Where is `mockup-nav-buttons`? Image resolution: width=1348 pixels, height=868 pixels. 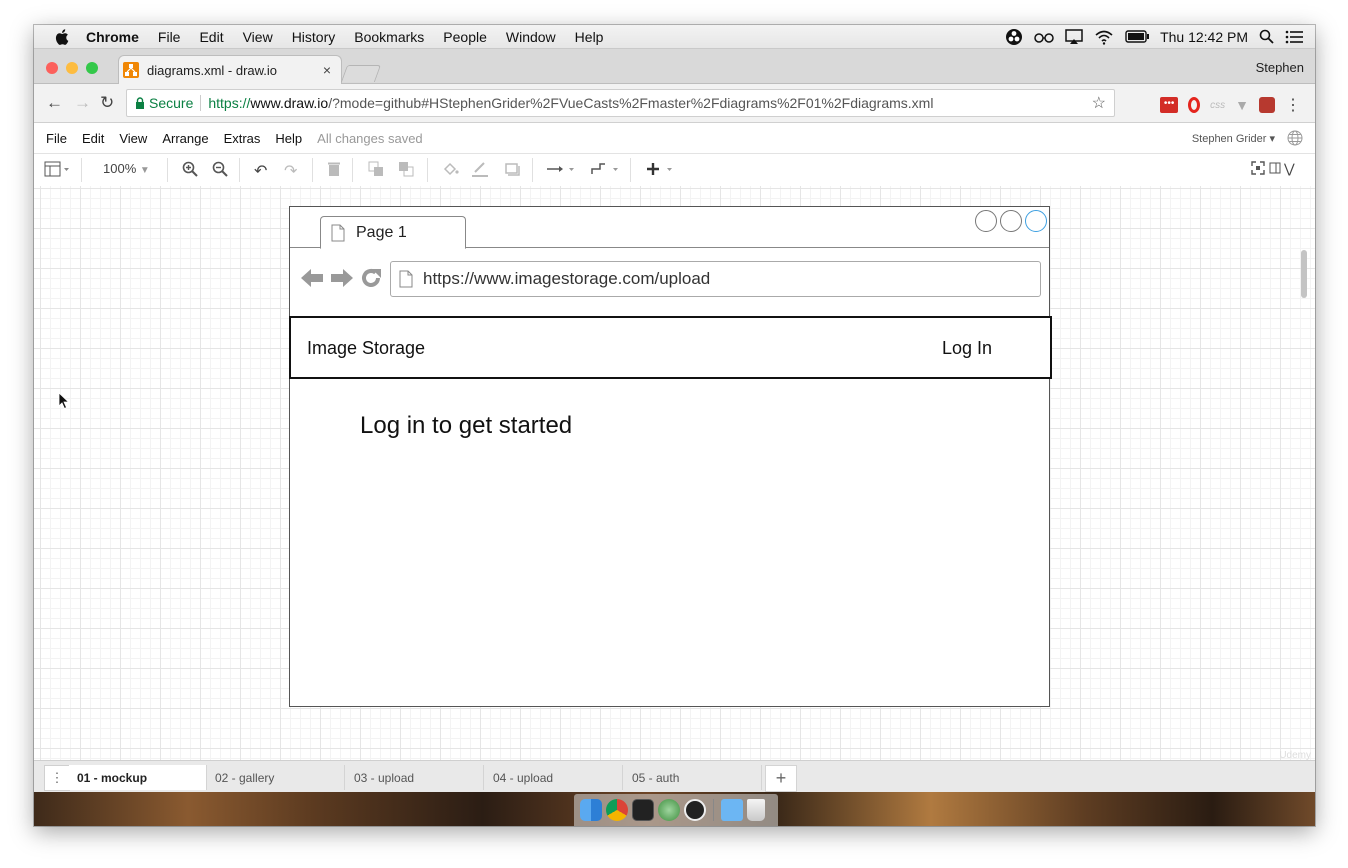 mockup-nav-buttons is located at coordinates (341, 278).